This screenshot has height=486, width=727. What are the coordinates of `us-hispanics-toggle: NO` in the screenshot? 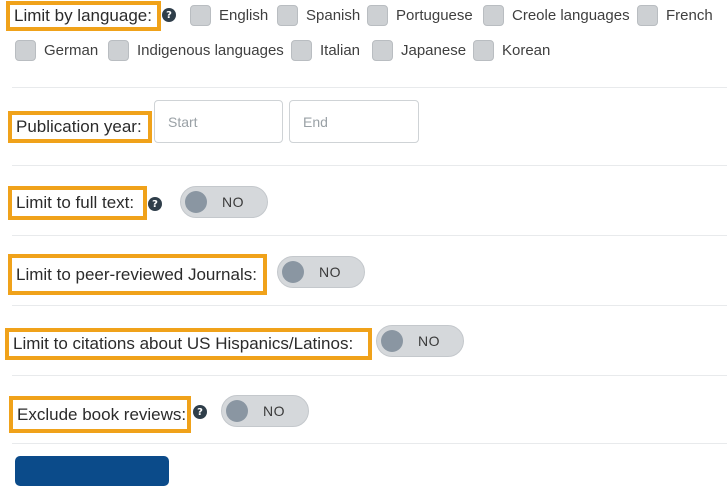 It's located at (420, 341).